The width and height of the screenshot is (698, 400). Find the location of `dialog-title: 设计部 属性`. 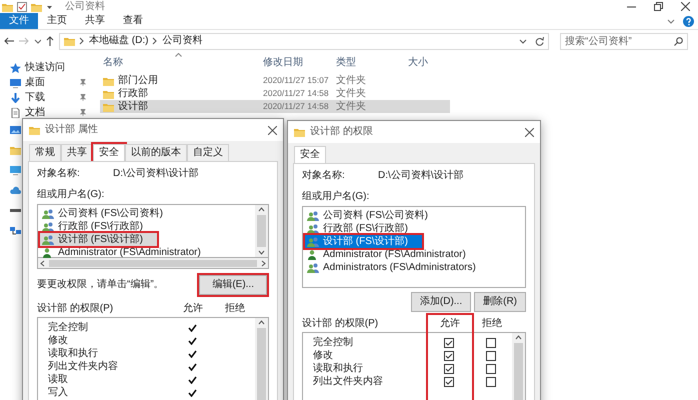

dialog-title: 设计部 属性 is located at coordinates (71, 130).